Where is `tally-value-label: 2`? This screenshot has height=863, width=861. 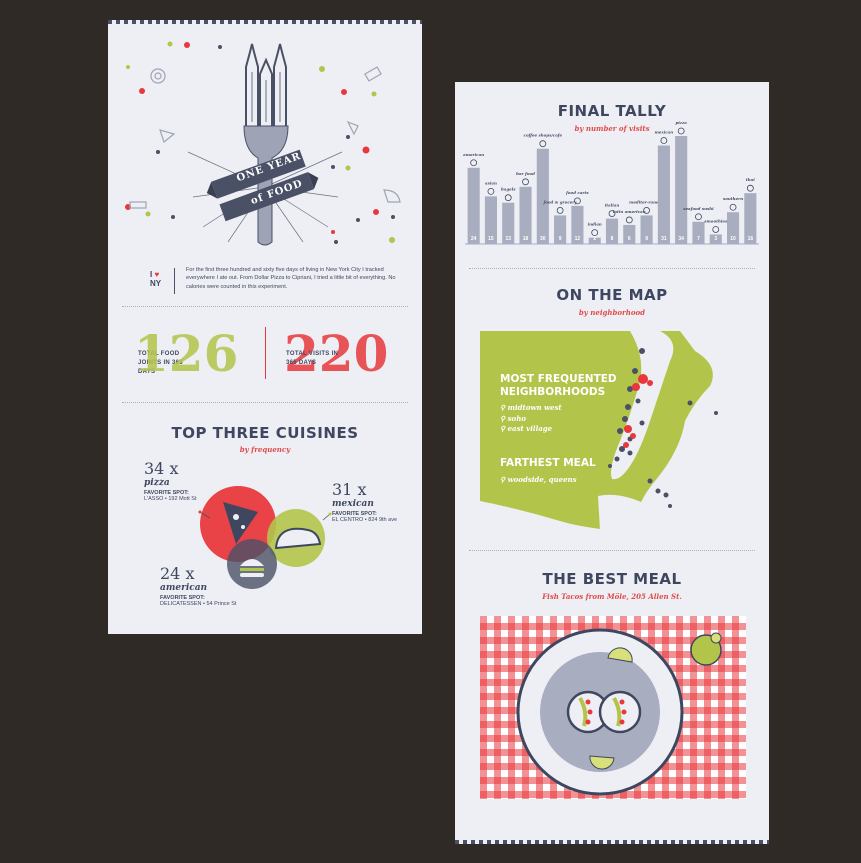 tally-value-label: 2 is located at coordinates (594, 239).